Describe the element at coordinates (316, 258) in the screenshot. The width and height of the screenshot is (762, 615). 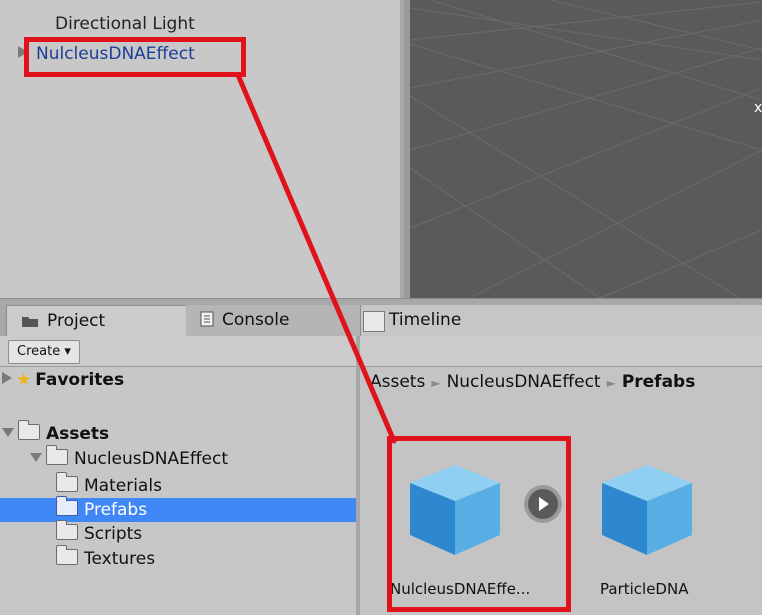
I see `annotation-arrow` at that location.